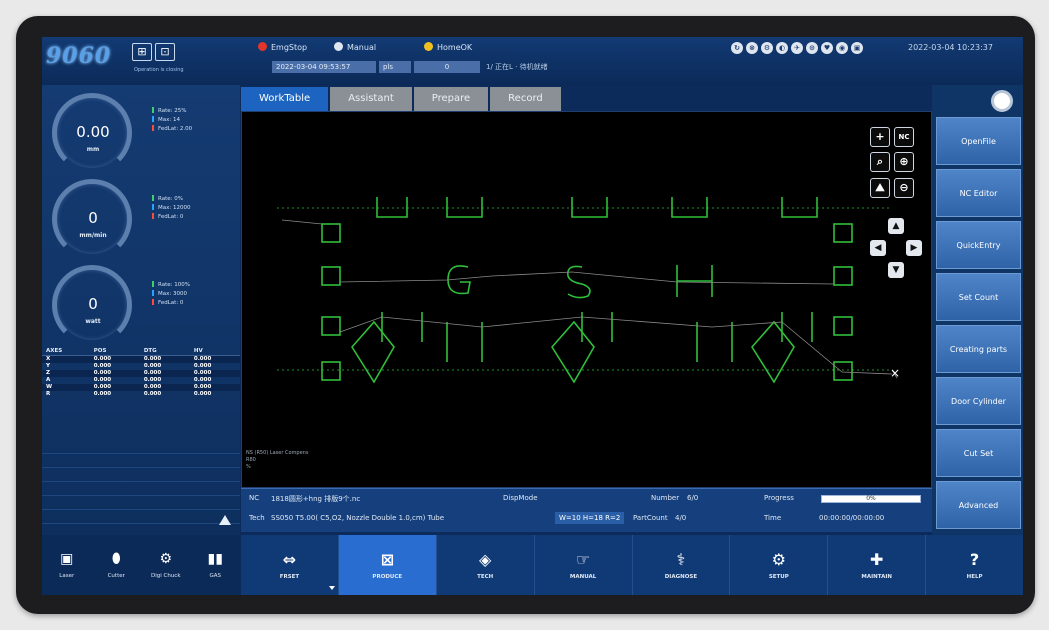 The width and height of the screenshot is (1049, 630). Describe the element at coordinates (93, 321) in the screenshot. I see `gauge-unit: watt` at that location.